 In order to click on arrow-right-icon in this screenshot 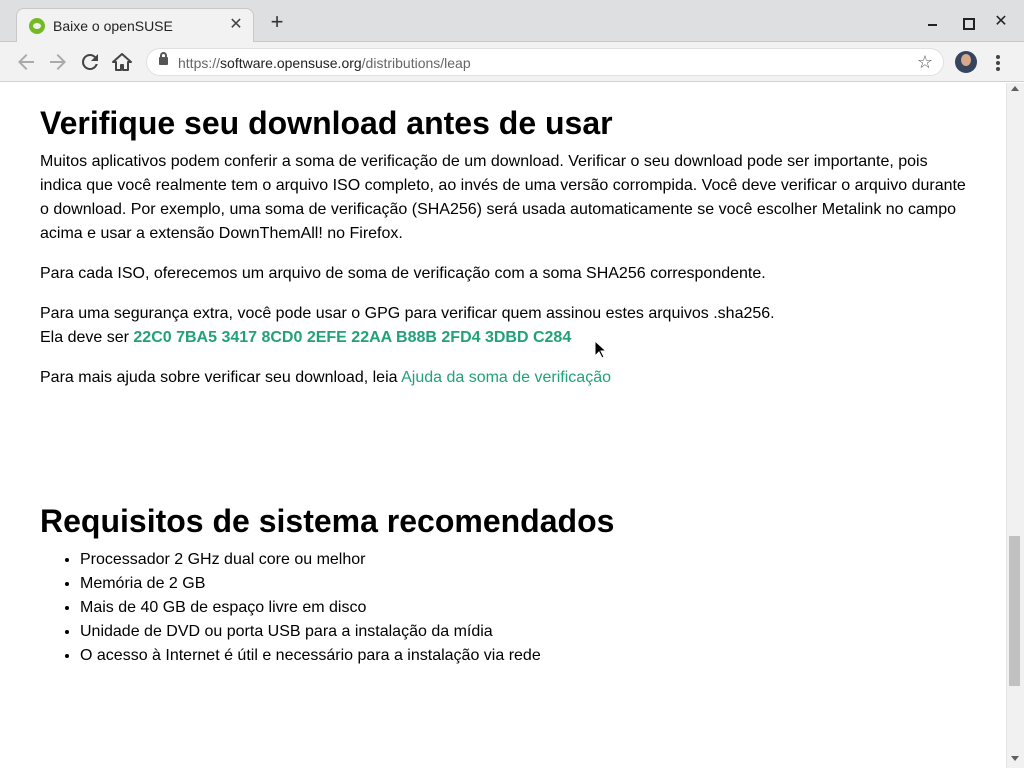, I will do `click(58, 62)`.